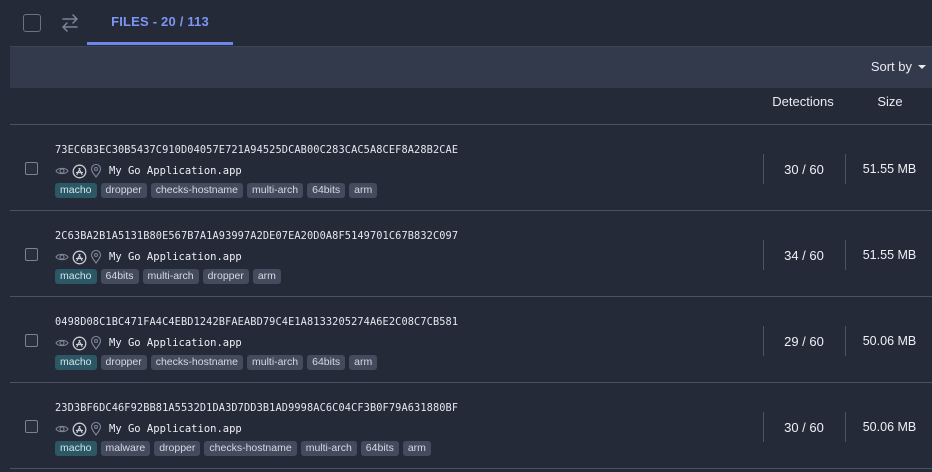 The height and width of the screenshot is (472, 932). Describe the element at coordinates (160, 22) in the screenshot. I see `tab-files: FILES - 20 / 113` at that location.